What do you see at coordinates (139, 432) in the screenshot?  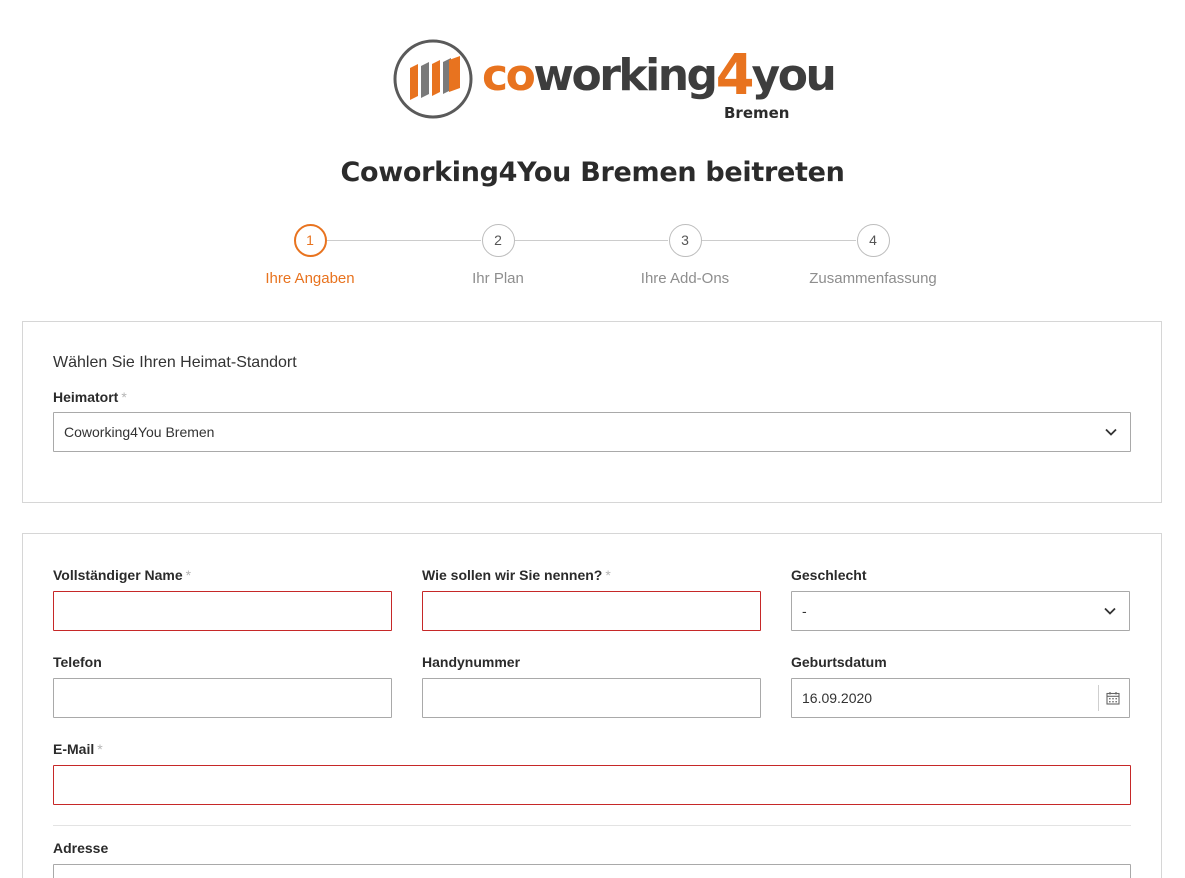 I see `heimatort-value: Coworking4You Bremen` at bounding box center [139, 432].